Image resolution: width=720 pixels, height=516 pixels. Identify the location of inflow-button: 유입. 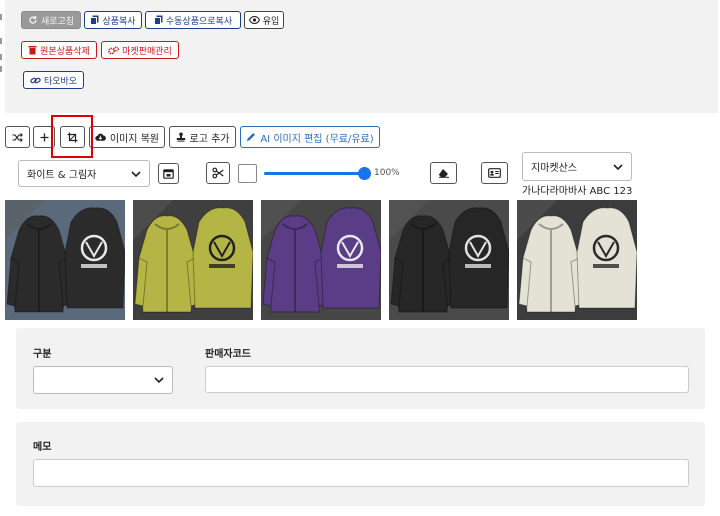
(264, 20).